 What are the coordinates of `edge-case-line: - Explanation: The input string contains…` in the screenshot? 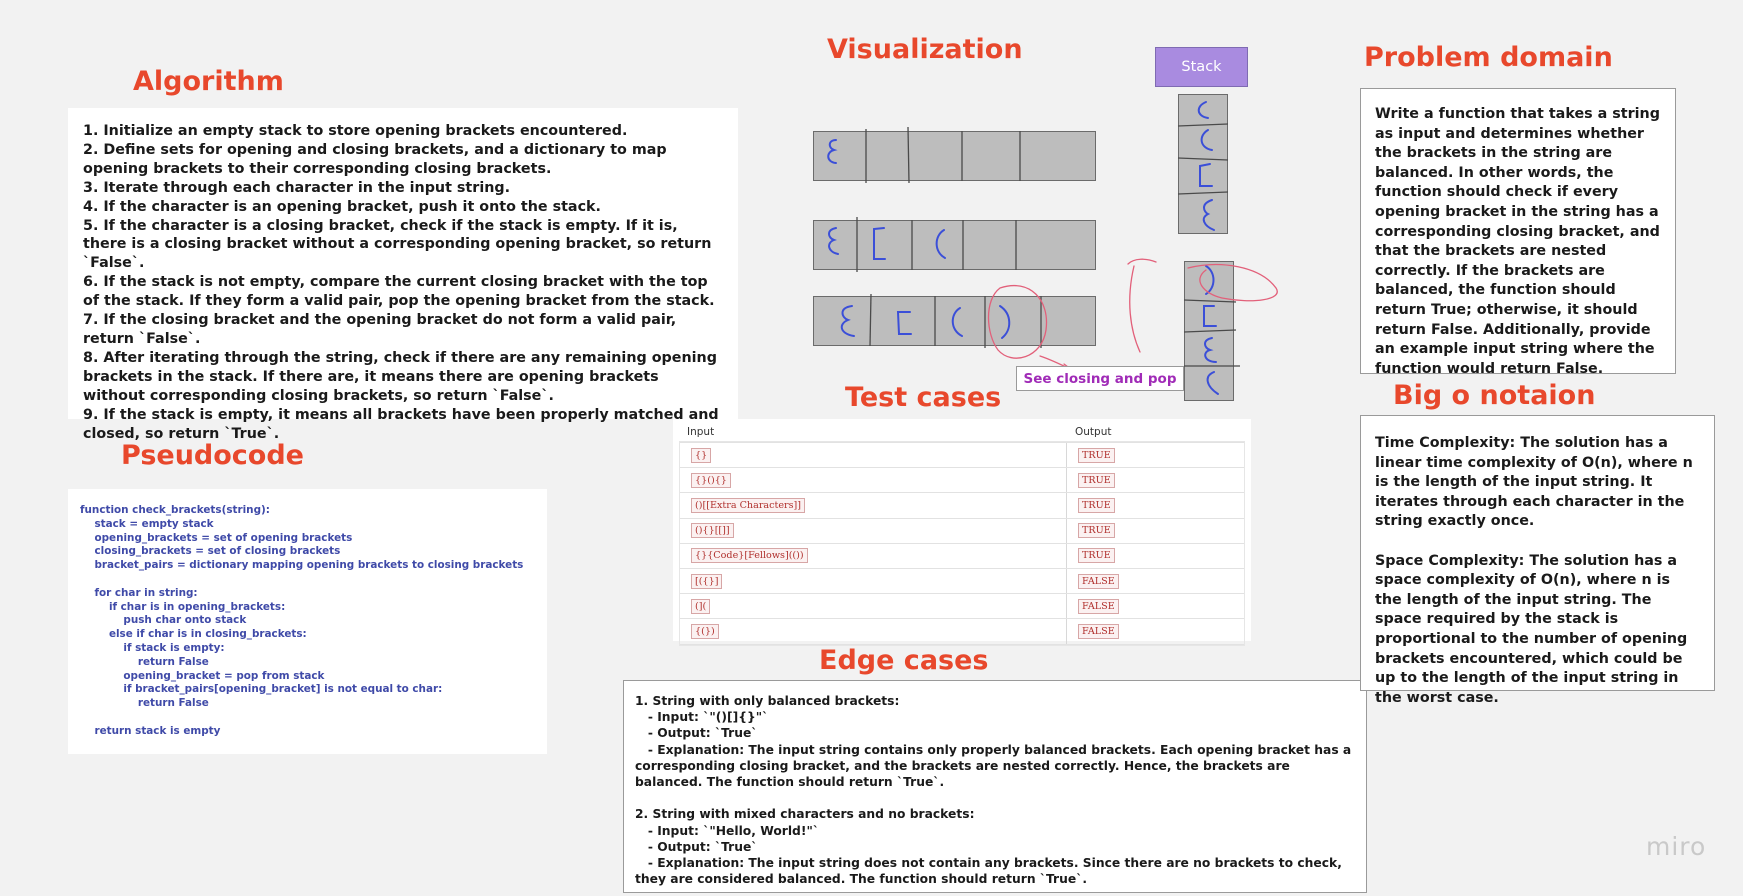 It's located at (995, 766).